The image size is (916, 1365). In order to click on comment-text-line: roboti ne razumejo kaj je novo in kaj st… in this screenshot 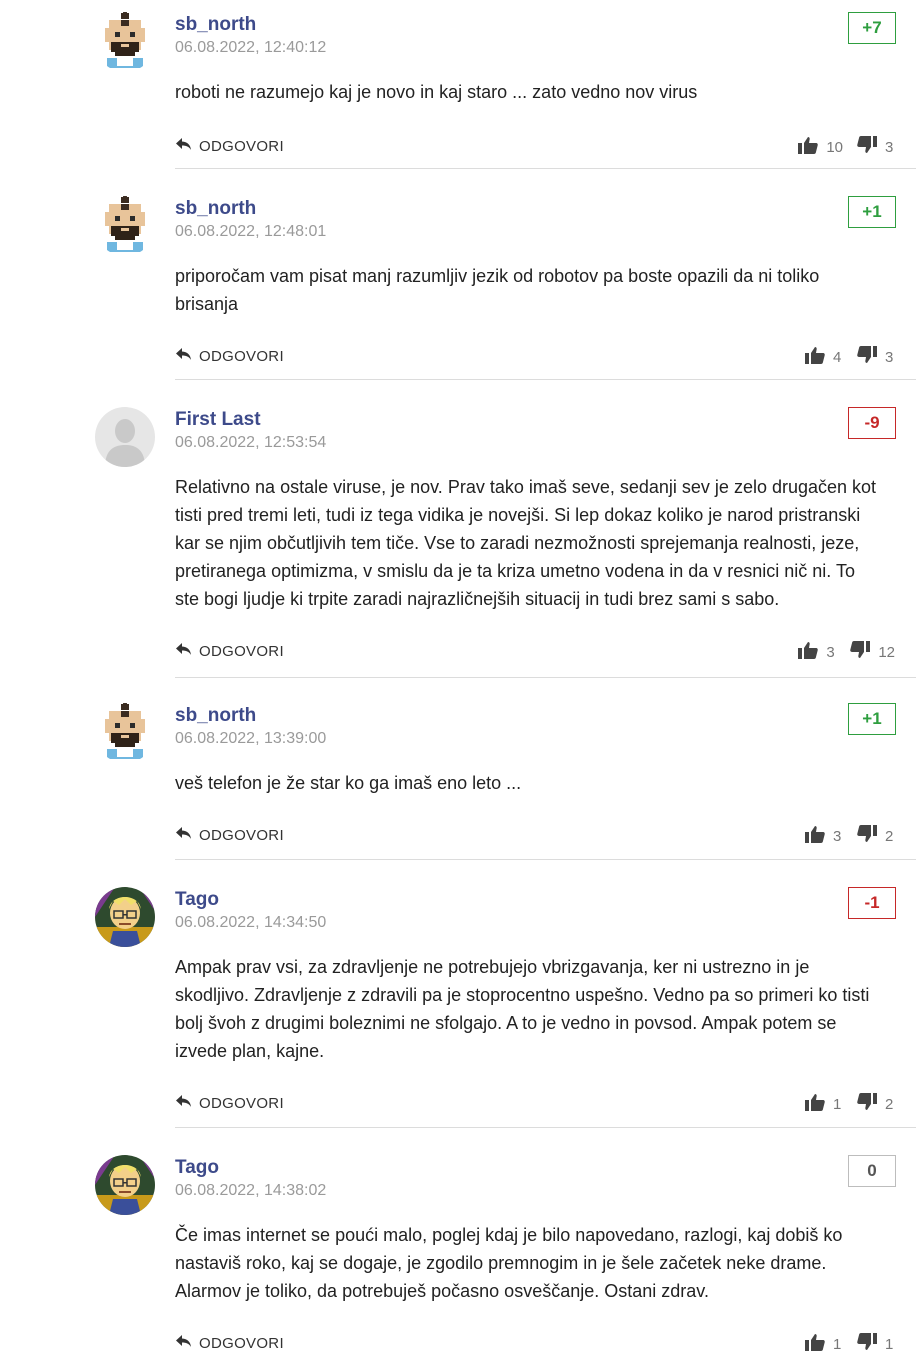, I will do `click(436, 92)`.